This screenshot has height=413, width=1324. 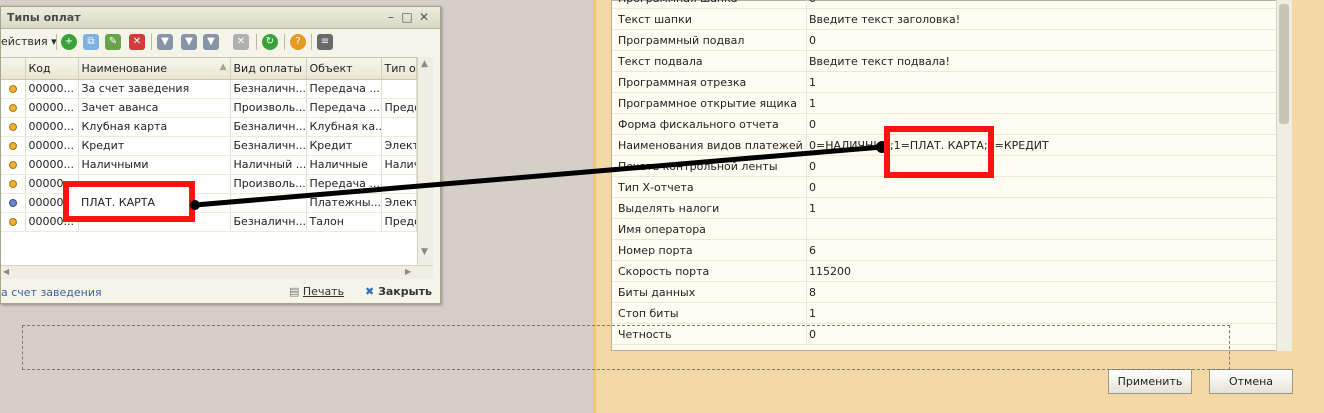 I want to click on connector-start-dot, so click(x=195, y=205).